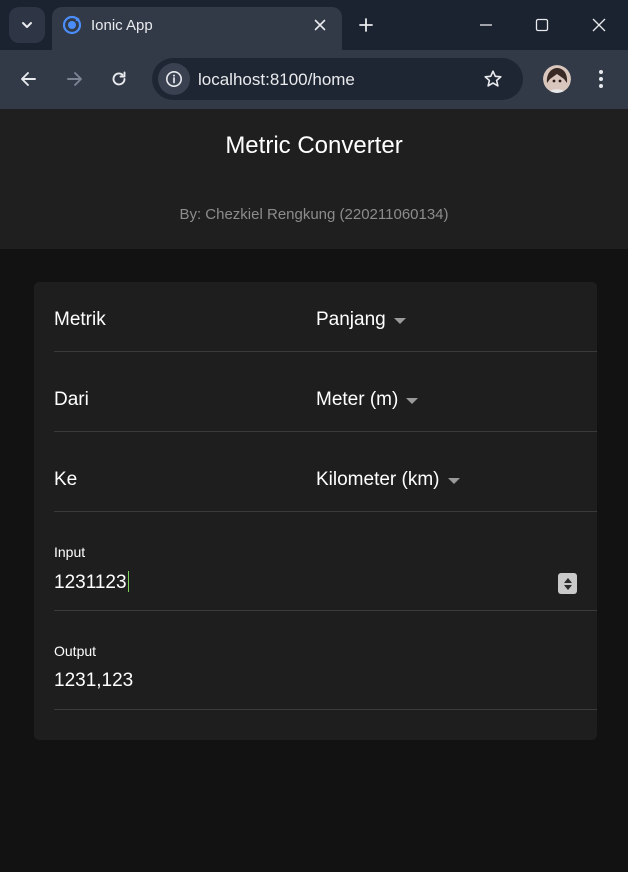 The image size is (628, 872). I want to click on maximize-icon, so click(542, 25).